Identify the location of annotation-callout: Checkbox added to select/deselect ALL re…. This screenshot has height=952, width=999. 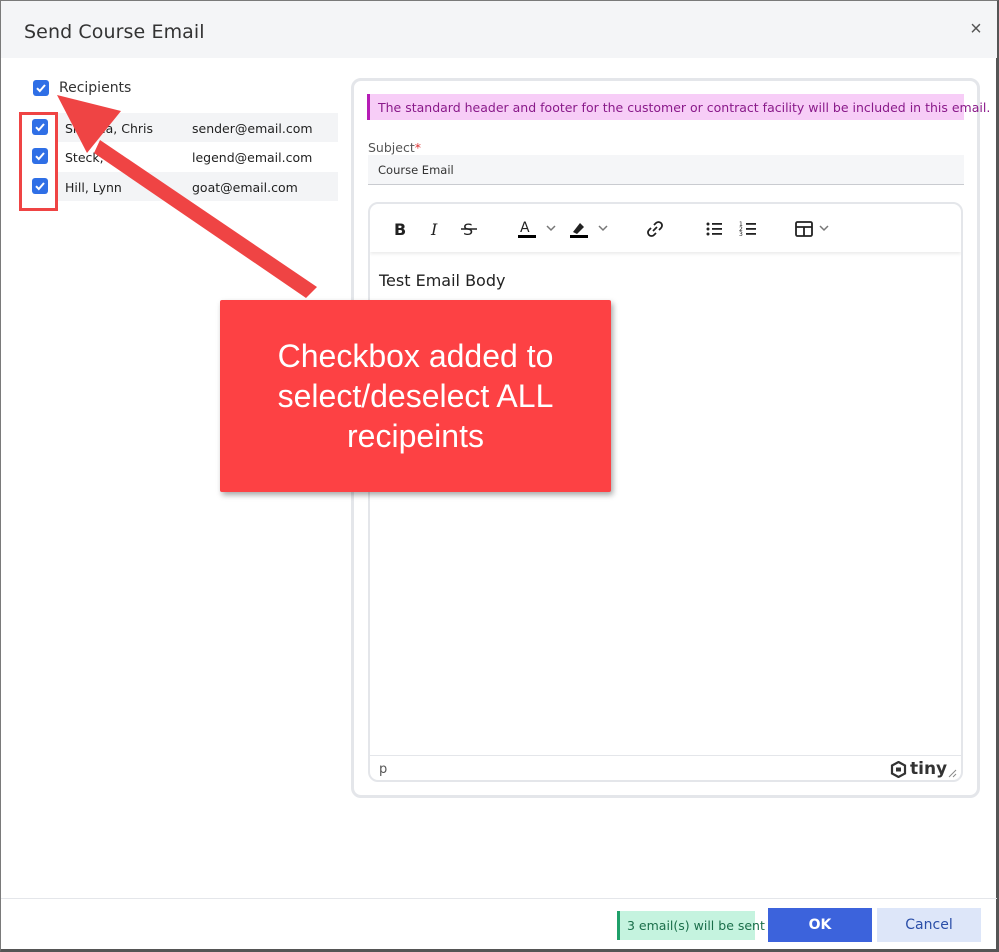
(415, 396).